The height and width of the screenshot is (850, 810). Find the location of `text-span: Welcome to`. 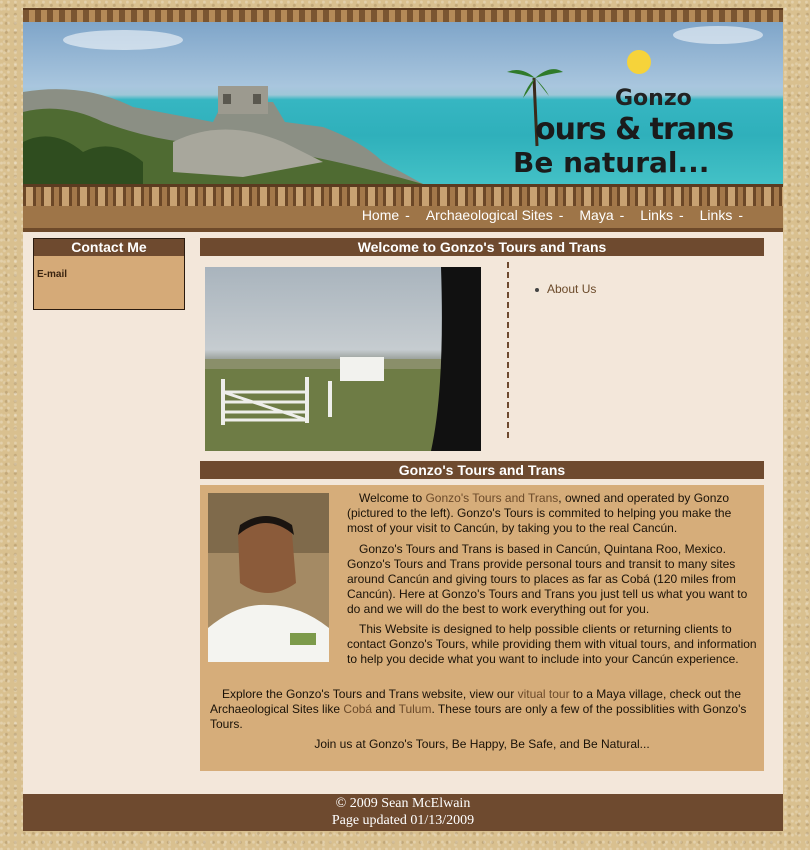

text-span: Welcome to is located at coordinates (392, 498).